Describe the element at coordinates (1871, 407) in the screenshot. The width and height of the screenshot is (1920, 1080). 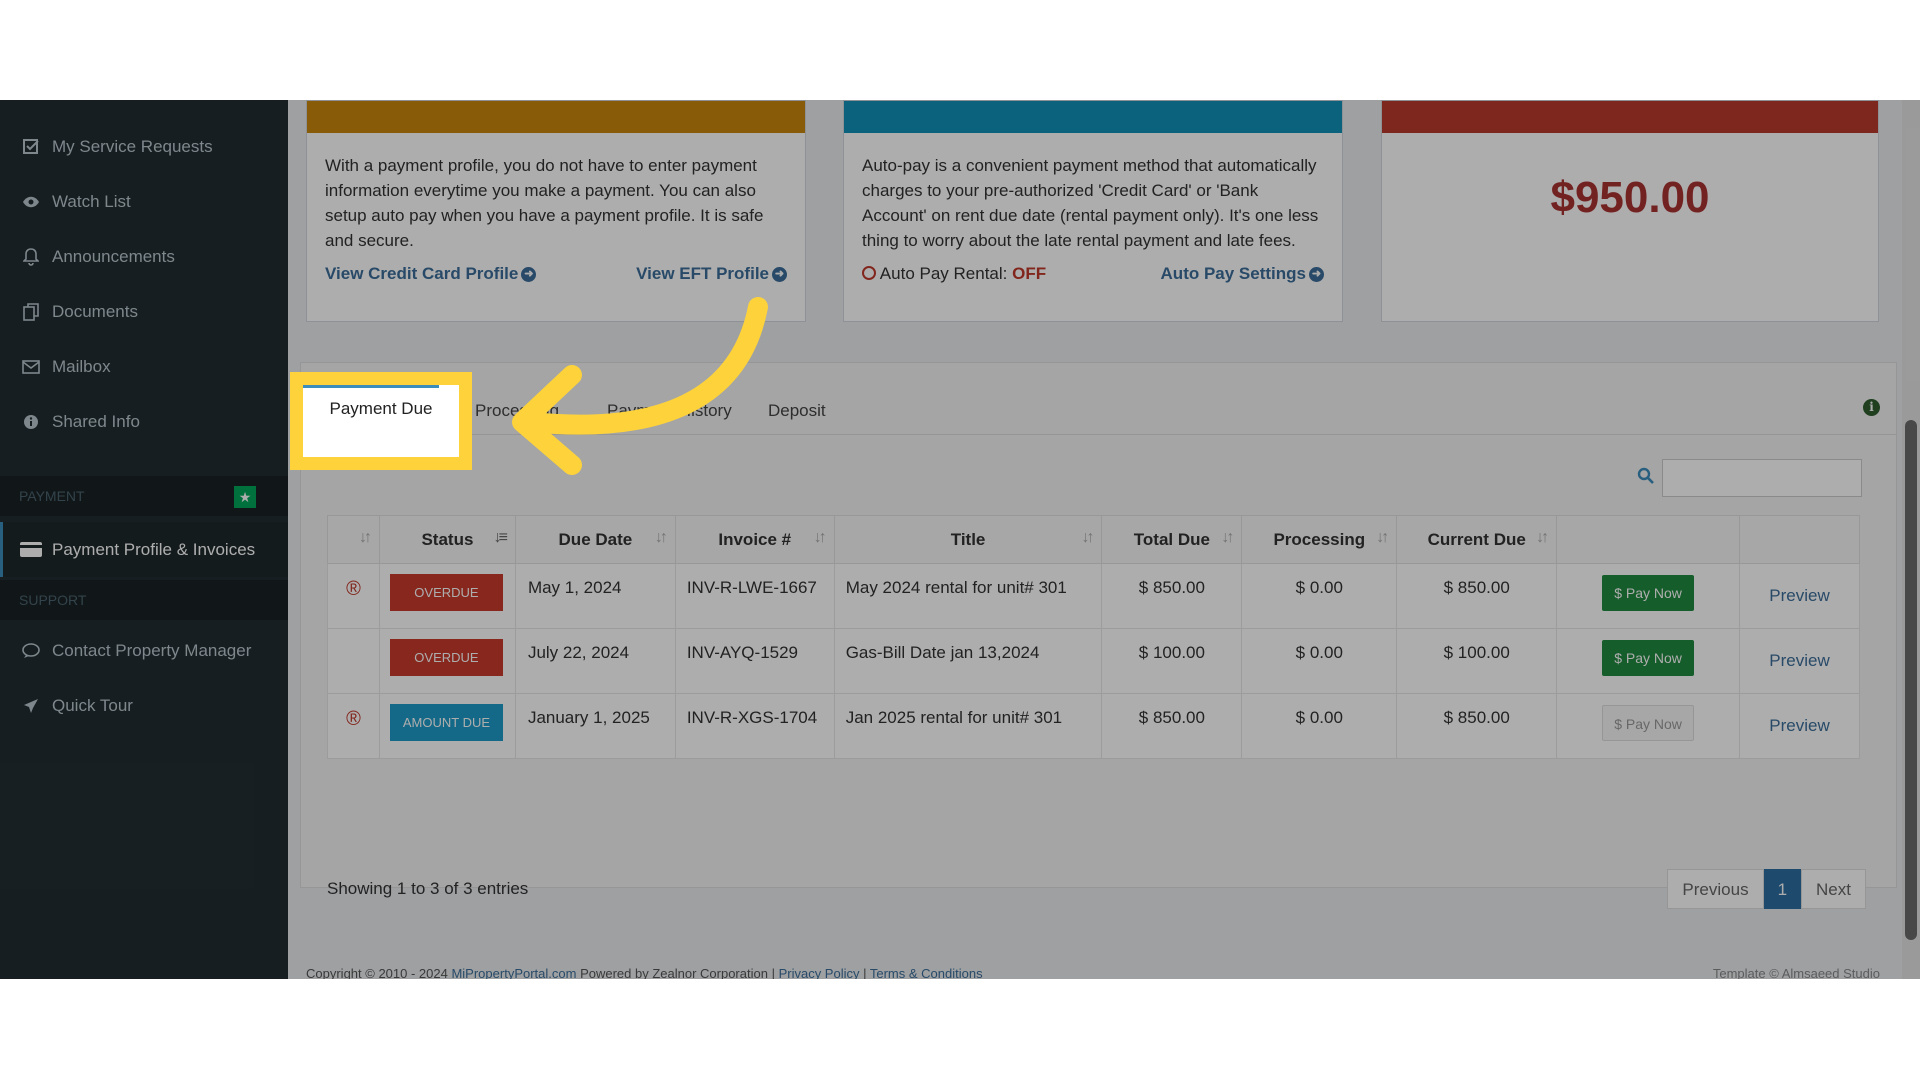
I see `info-circle-icon: i` at that location.